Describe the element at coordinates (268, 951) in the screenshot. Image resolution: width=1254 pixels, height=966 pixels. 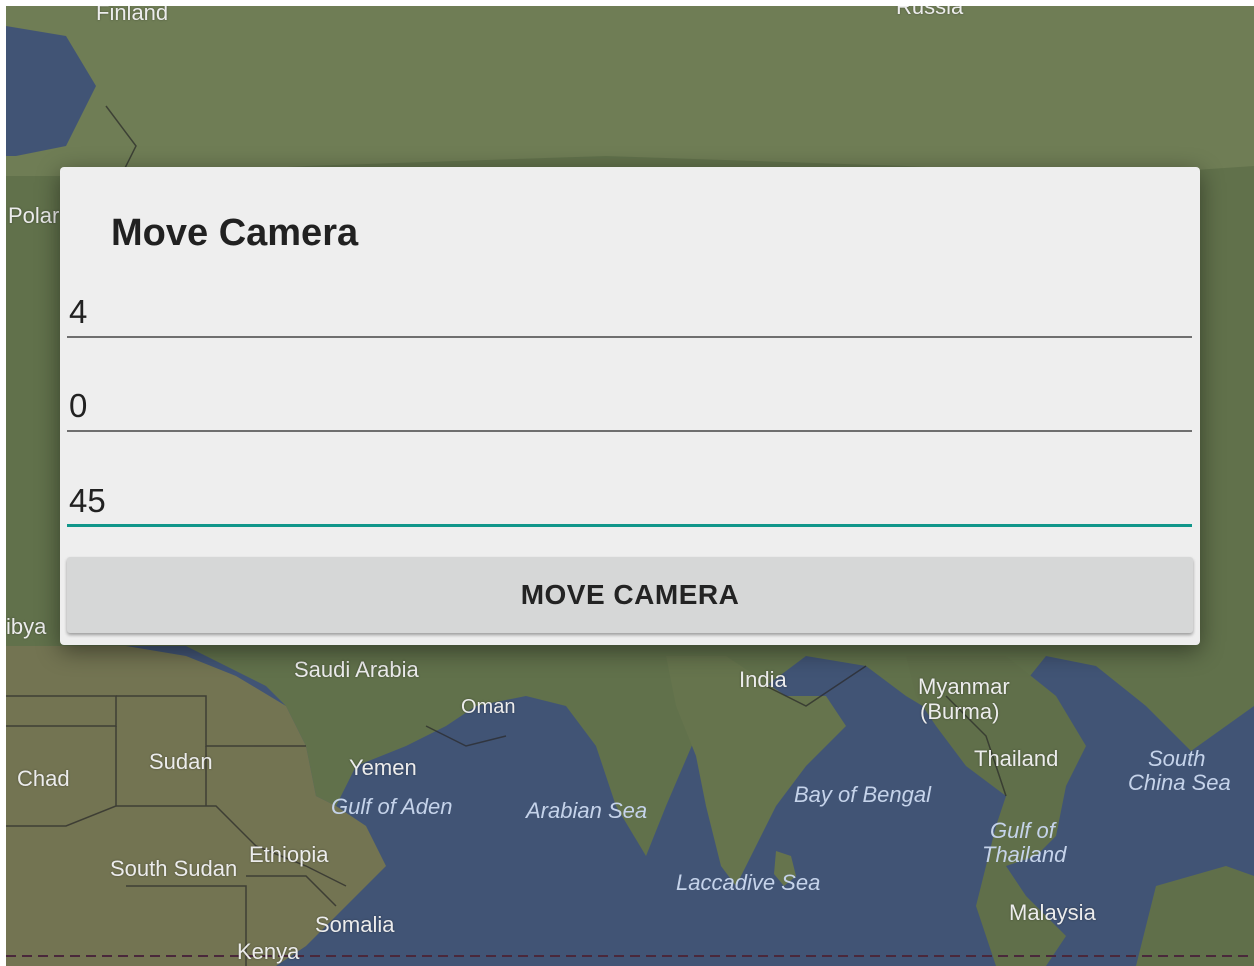
I see `map-label-kenya: Kenya` at that location.